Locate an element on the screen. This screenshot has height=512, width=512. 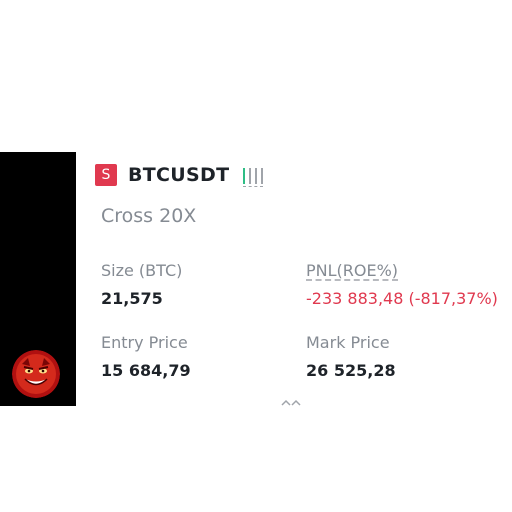
leverage-bars-icon is located at coordinates (253, 175).